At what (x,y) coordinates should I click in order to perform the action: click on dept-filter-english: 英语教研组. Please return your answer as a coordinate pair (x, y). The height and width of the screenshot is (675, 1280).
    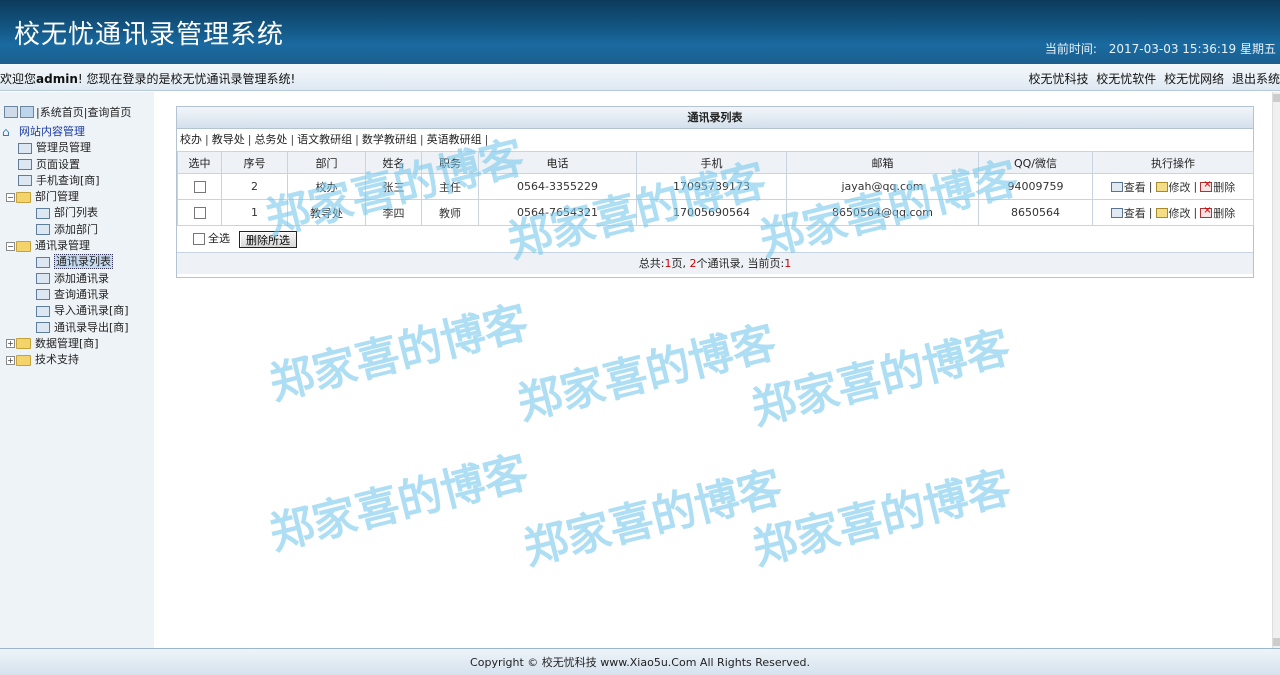
    Looking at the image, I should click on (454, 139).